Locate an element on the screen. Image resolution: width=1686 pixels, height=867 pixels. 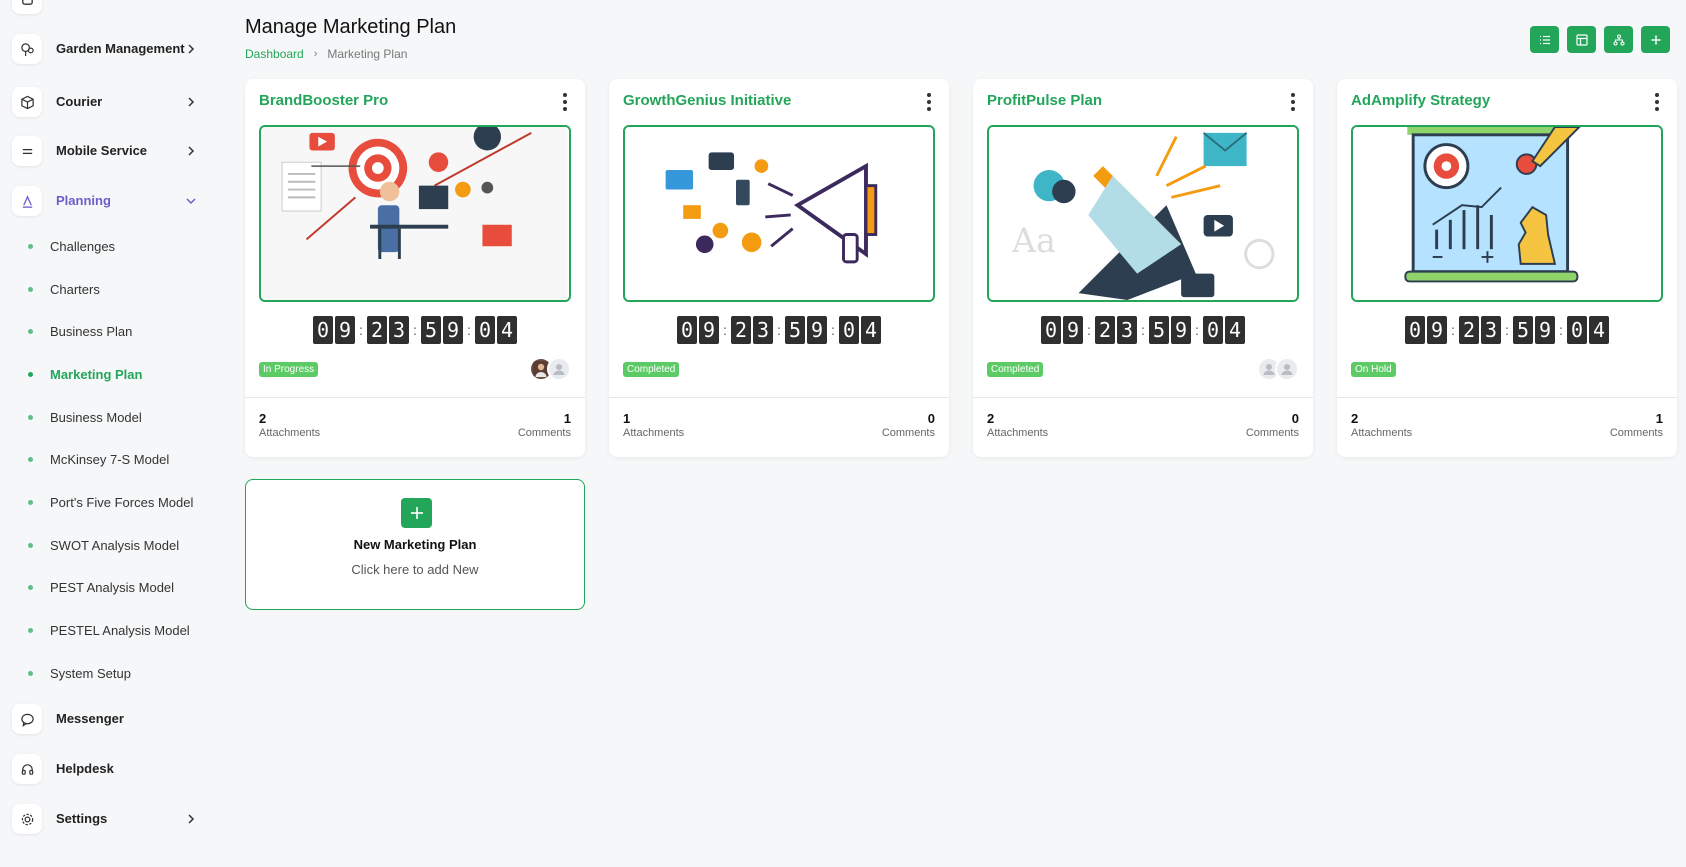
sidebar-item-label: Courier is located at coordinates (79, 101).